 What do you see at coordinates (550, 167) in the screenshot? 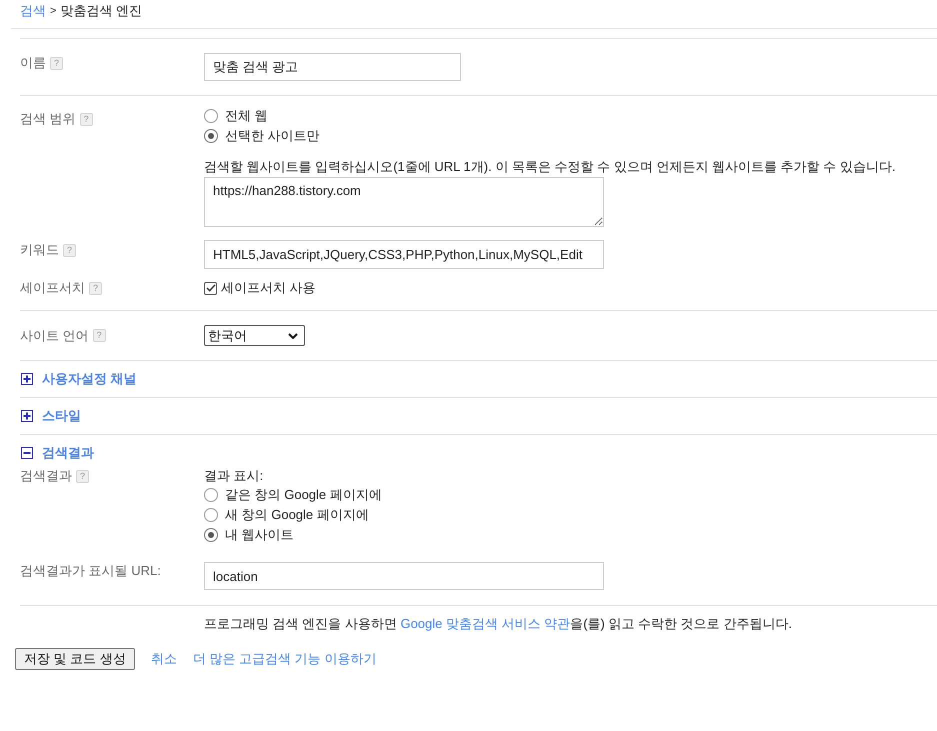
I see `sites-hint: 검색할 웹사이트를 입력하십시오(1줄에 URL 1개). 이 목록은 수정할 수 있으며 언제든지 웹사이트를 추가할 수 있습니다.` at bounding box center [550, 167].